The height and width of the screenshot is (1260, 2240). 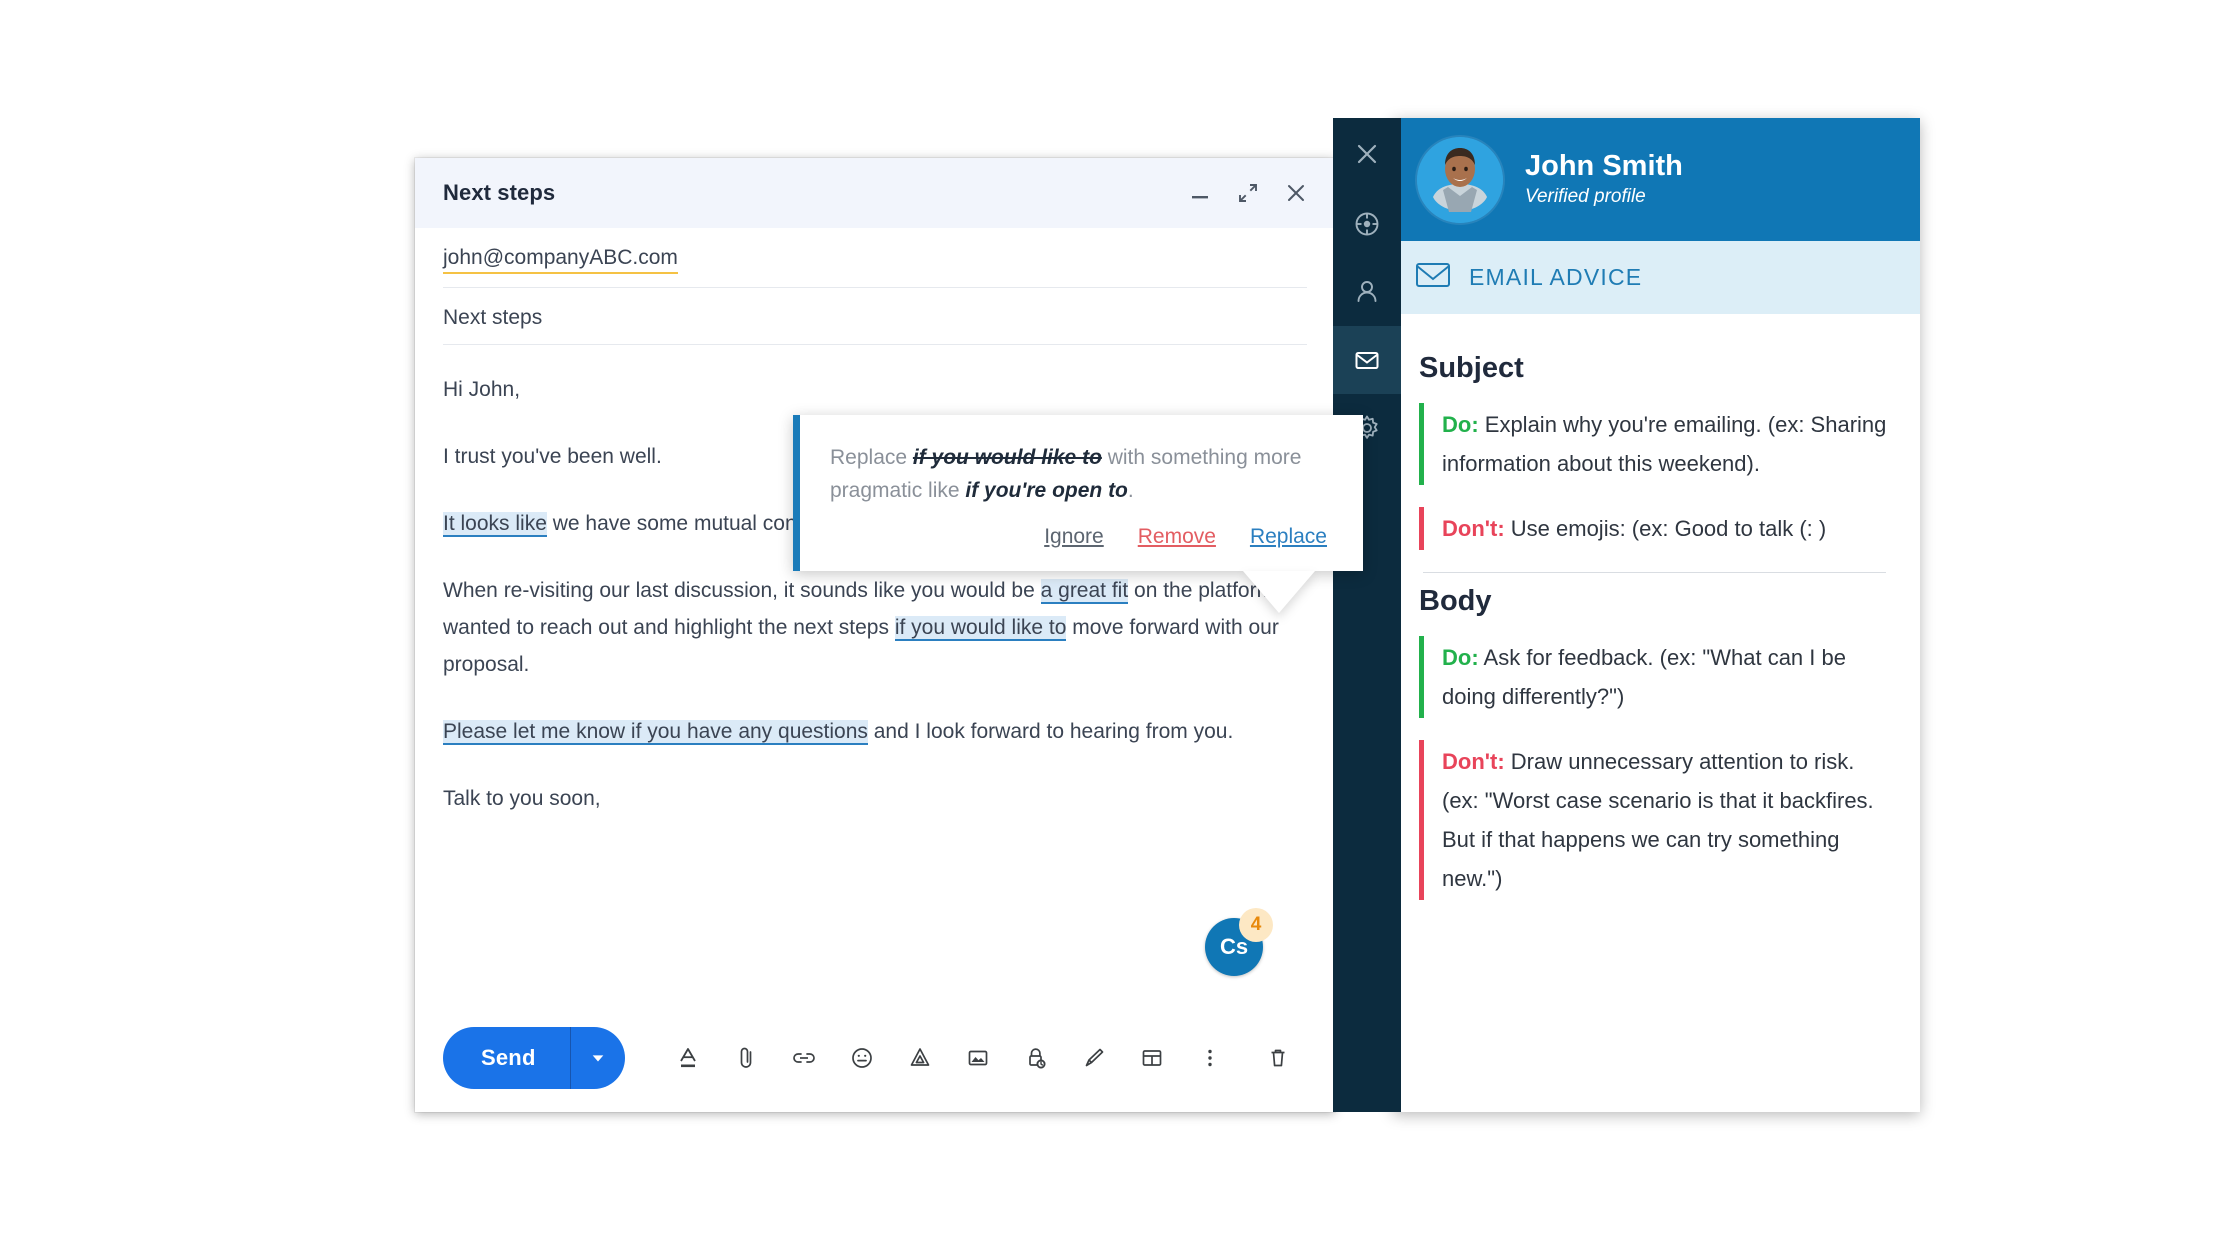 I want to click on insert-emoji-icon, so click(x=862, y=1058).